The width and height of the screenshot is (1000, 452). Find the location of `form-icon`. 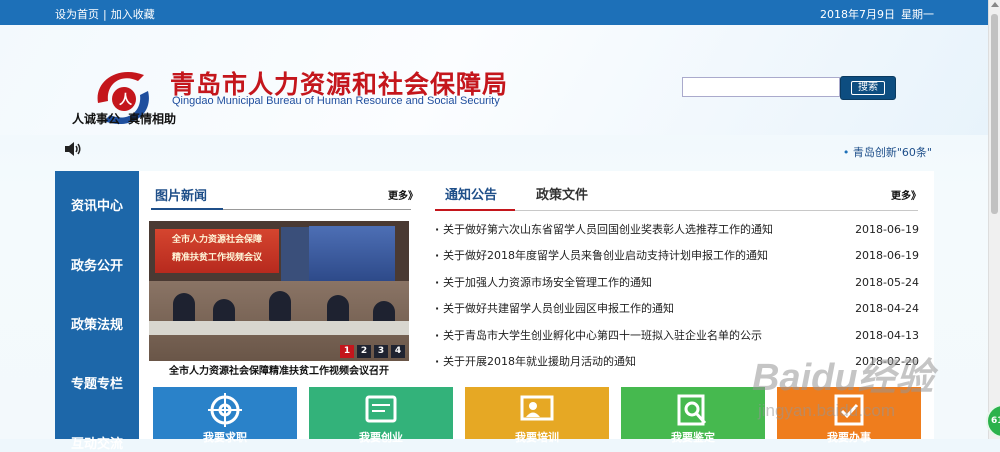

form-icon is located at coordinates (849, 410).